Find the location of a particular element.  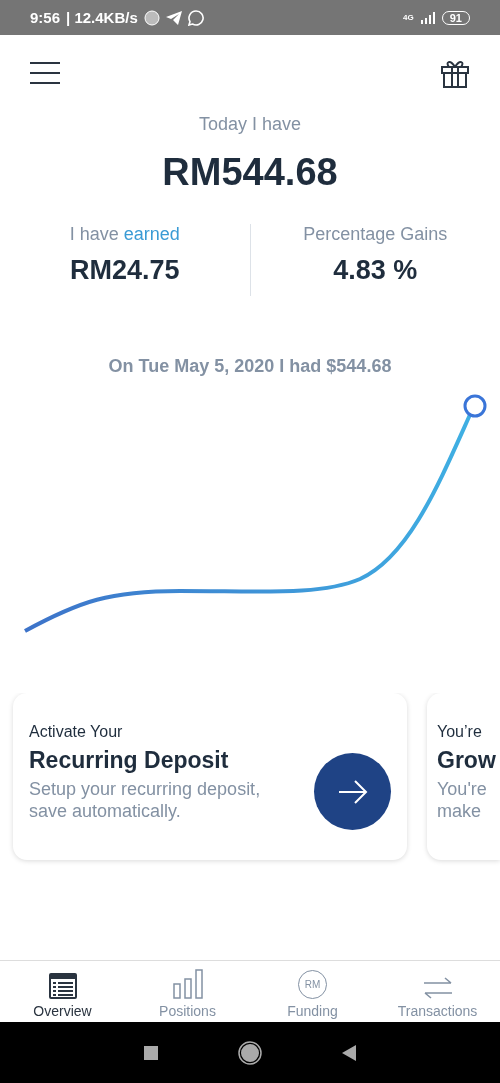

menu-icon is located at coordinates (45, 72).